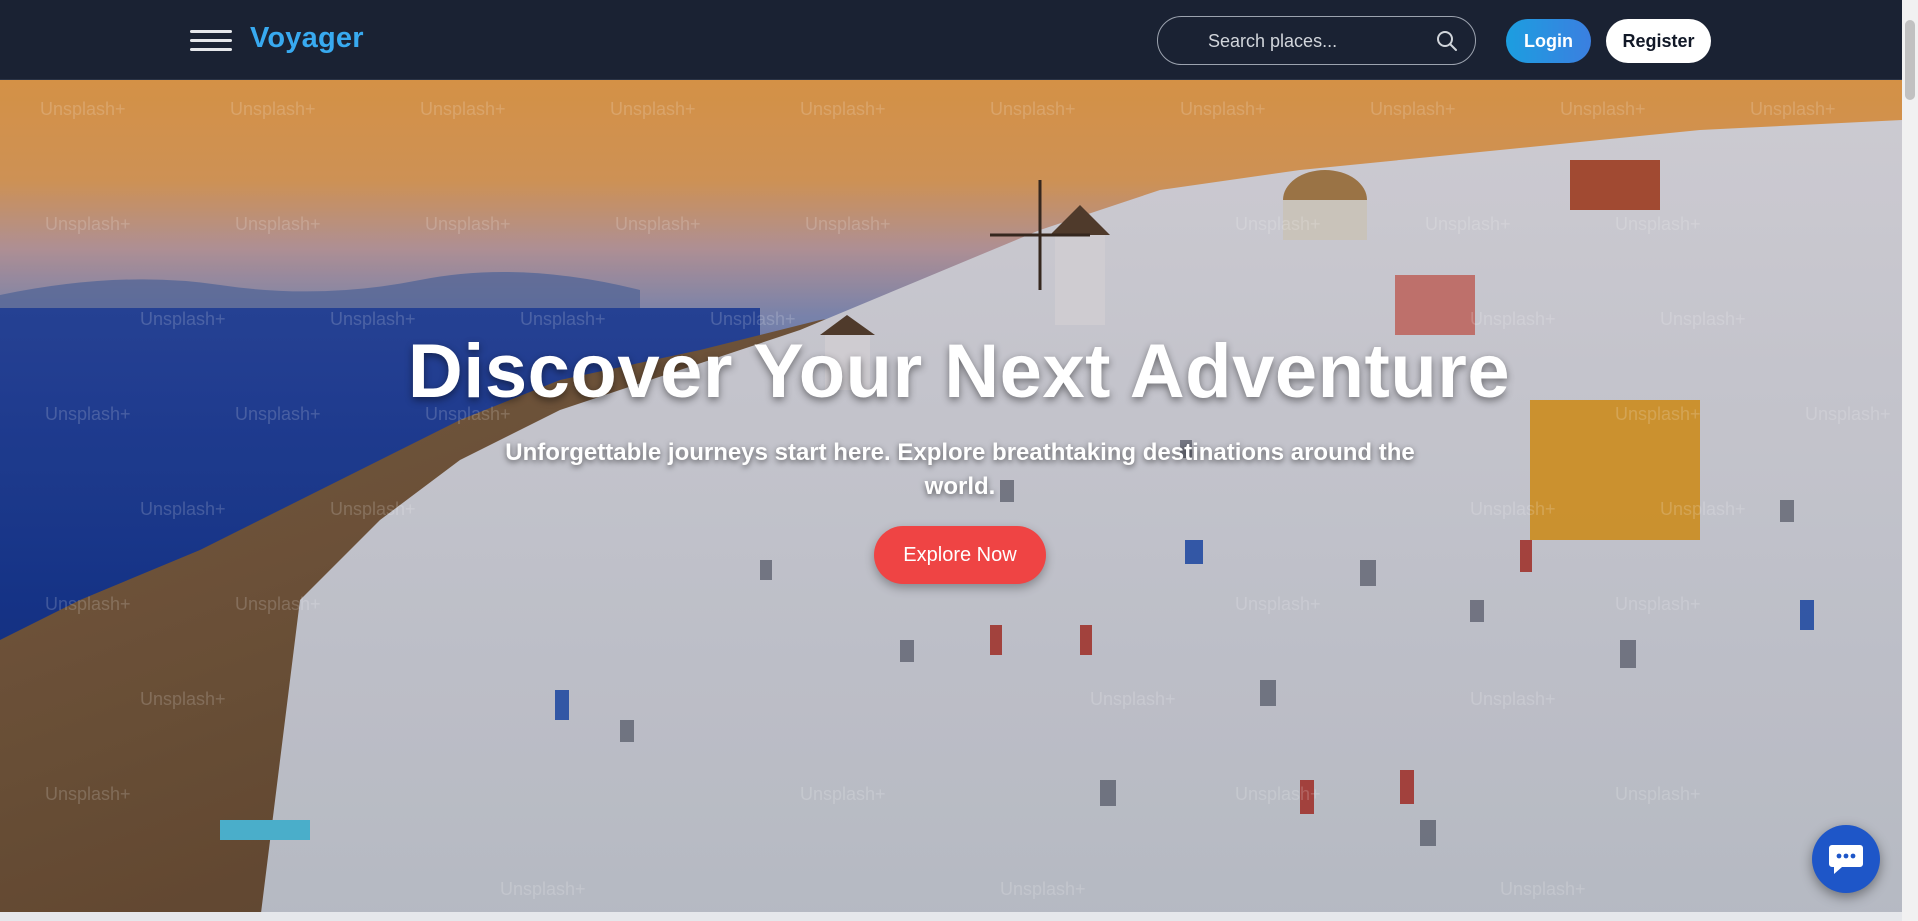 The height and width of the screenshot is (921, 1918). What do you see at coordinates (1548, 41) in the screenshot?
I see `login-button: Login` at bounding box center [1548, 41].